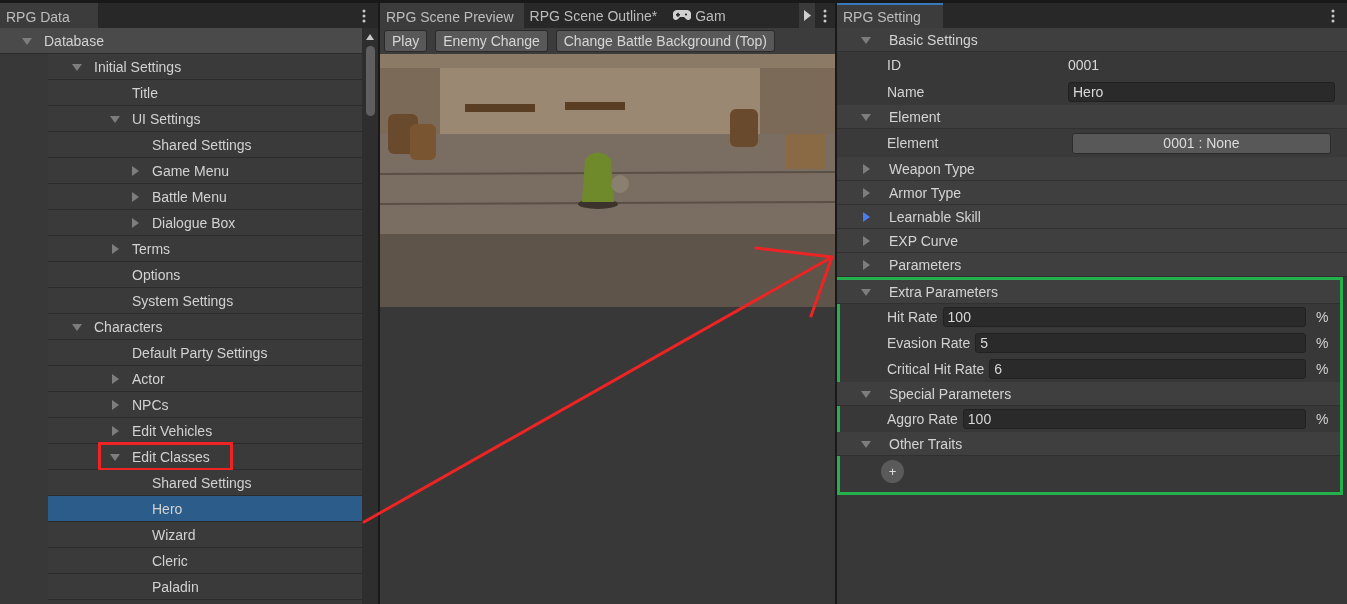 This screenshot has width=1347, height=604. I want to click on field-value: 0001, so click(1084, 65).